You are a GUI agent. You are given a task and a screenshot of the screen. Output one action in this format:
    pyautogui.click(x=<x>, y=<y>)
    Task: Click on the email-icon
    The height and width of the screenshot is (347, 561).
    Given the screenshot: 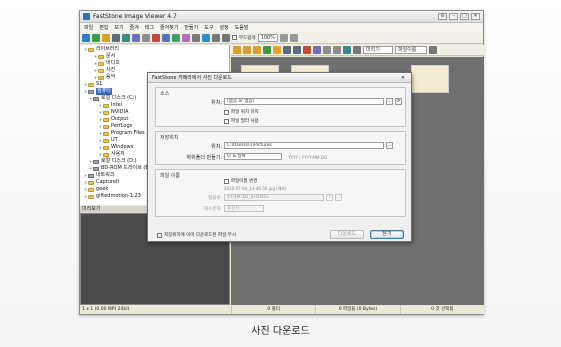 What is the action you would take?
    pyautogui.click(x=136, y=37)
    